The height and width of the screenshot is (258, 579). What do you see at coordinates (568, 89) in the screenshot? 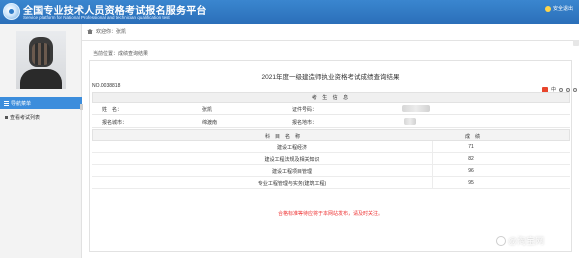
I see `voice-icon` at bounding box center [568, 89].